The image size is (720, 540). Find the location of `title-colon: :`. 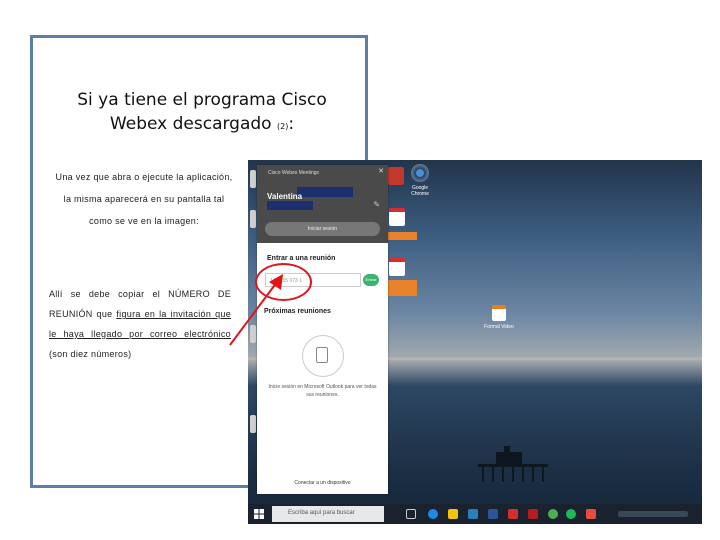

title-colon: : is located at coordinates (291, 124).